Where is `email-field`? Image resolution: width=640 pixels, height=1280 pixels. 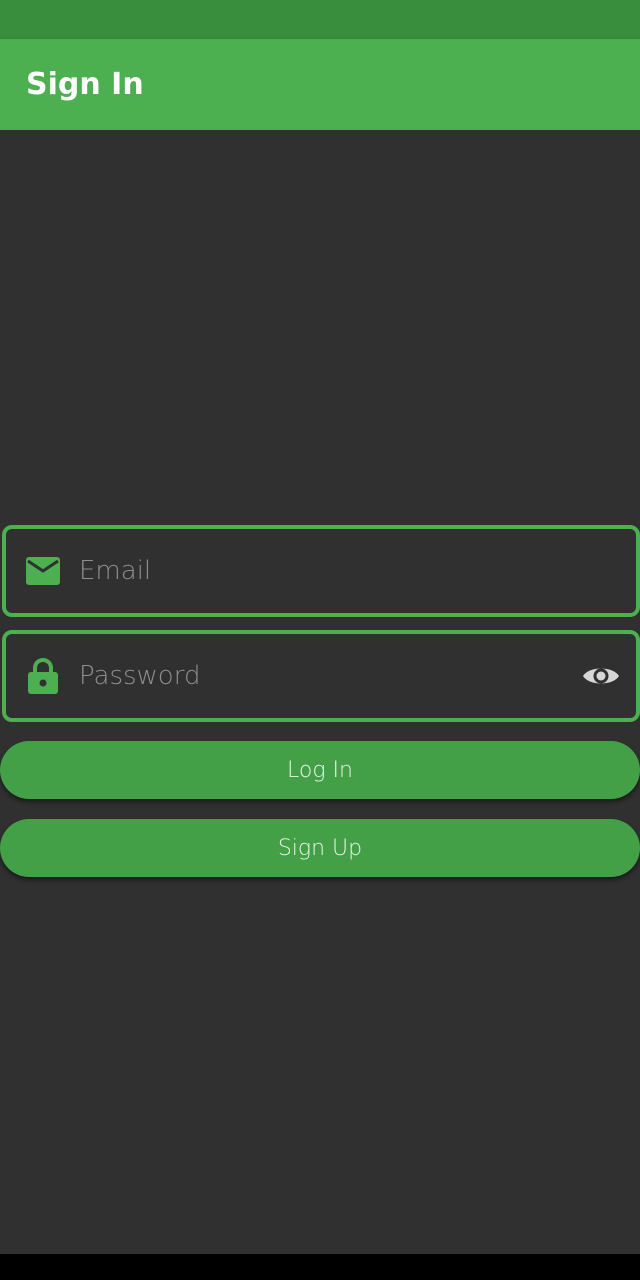 email-field is located at coordinates (319, 571).